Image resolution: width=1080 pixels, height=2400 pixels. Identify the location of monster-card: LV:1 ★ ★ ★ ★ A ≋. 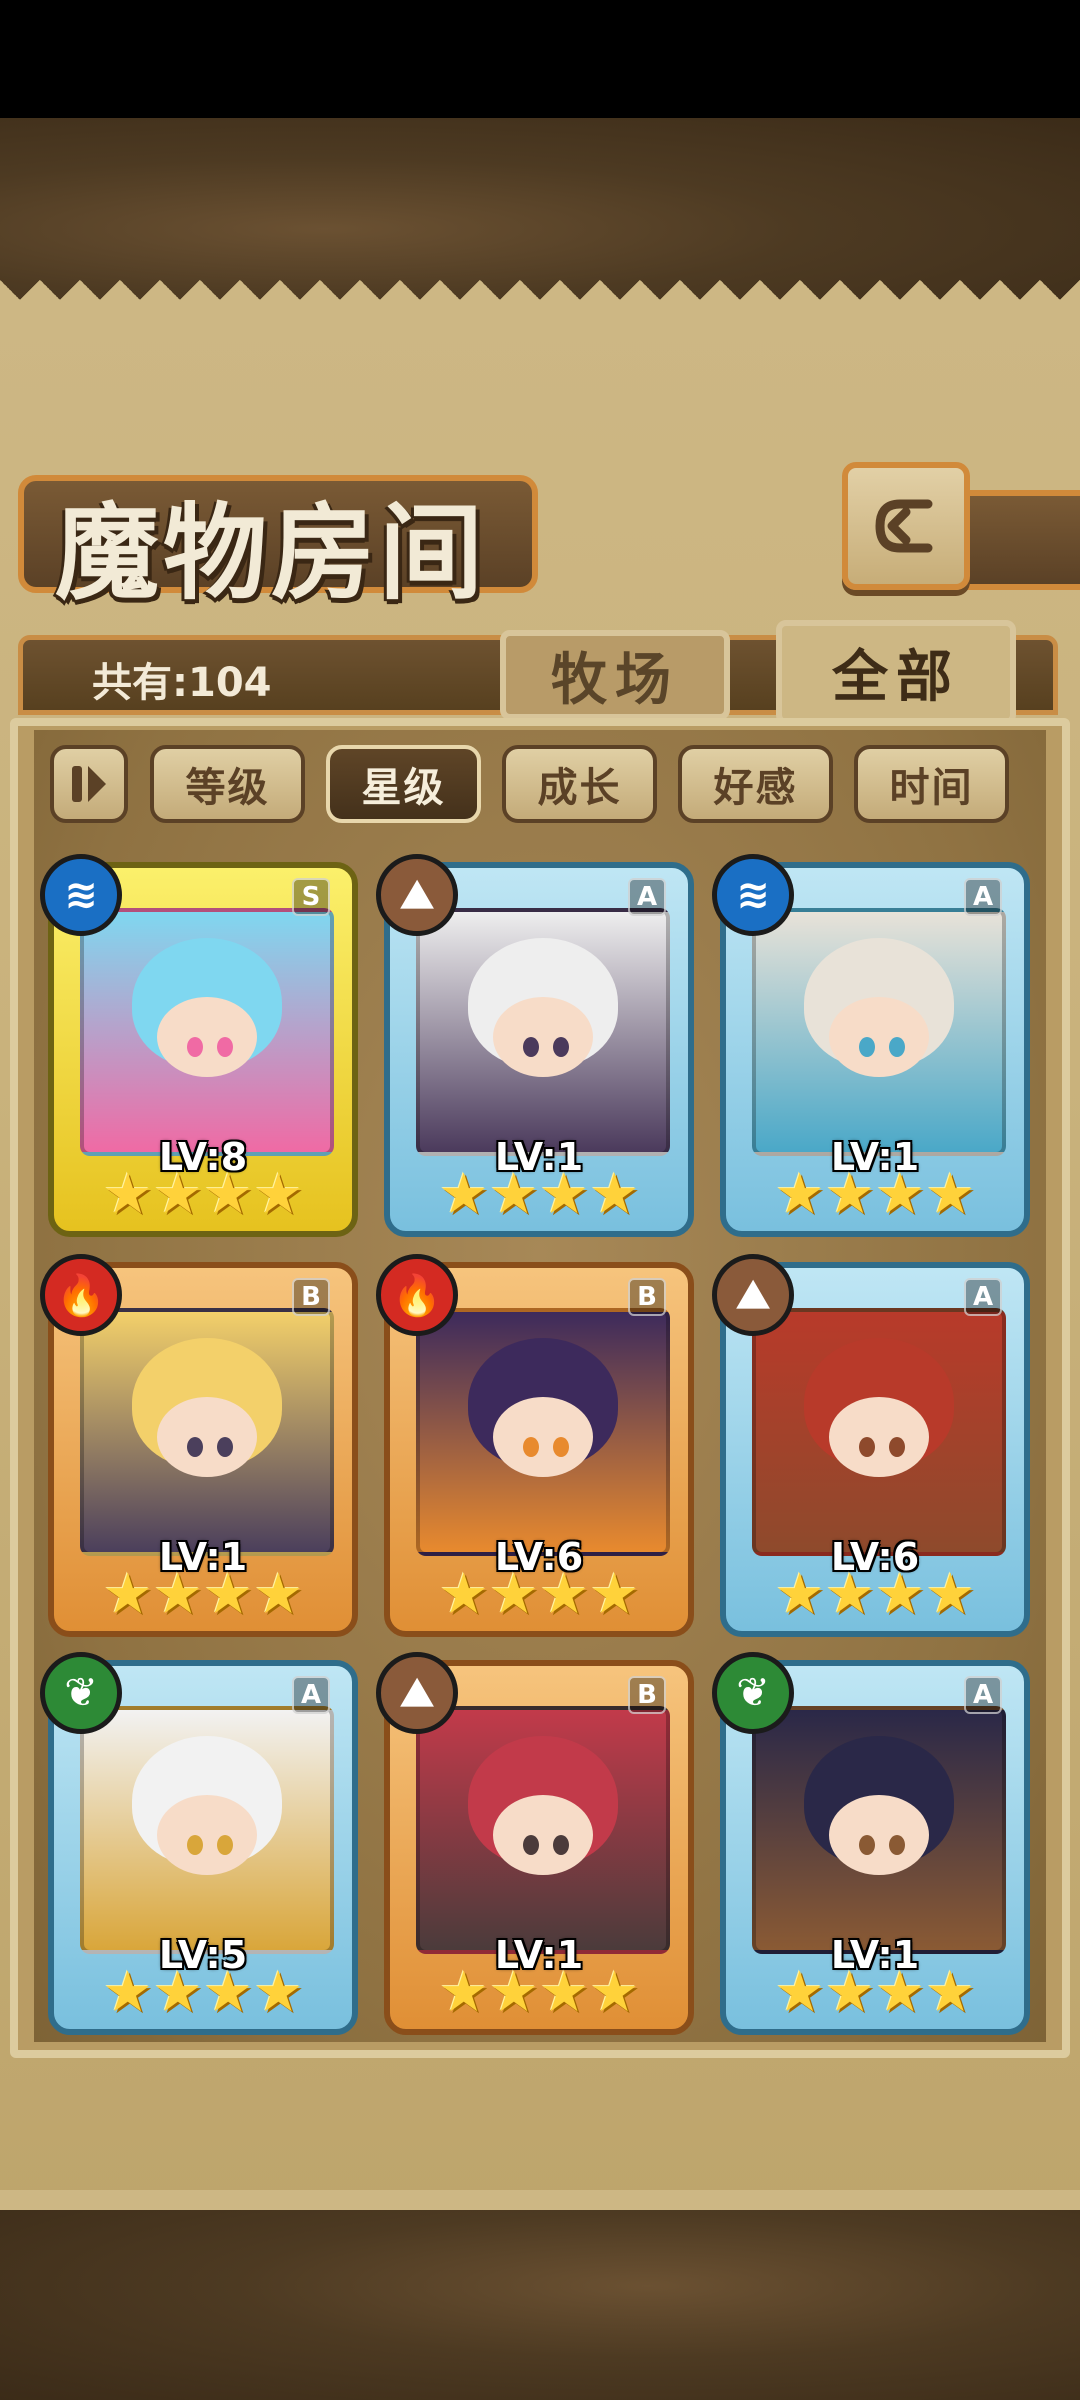
(871, 1045).